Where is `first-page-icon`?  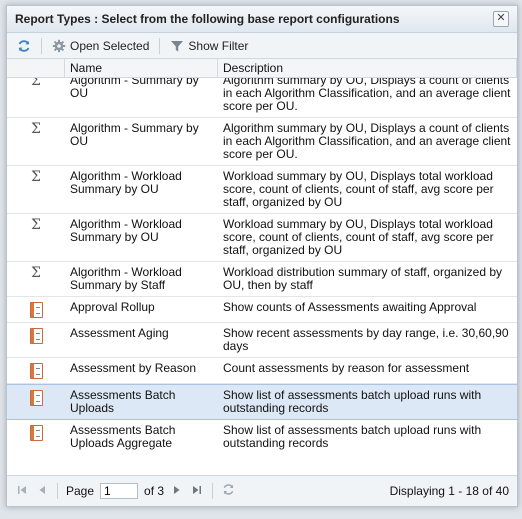
first-page-icon is located at coordinates (22, 490).